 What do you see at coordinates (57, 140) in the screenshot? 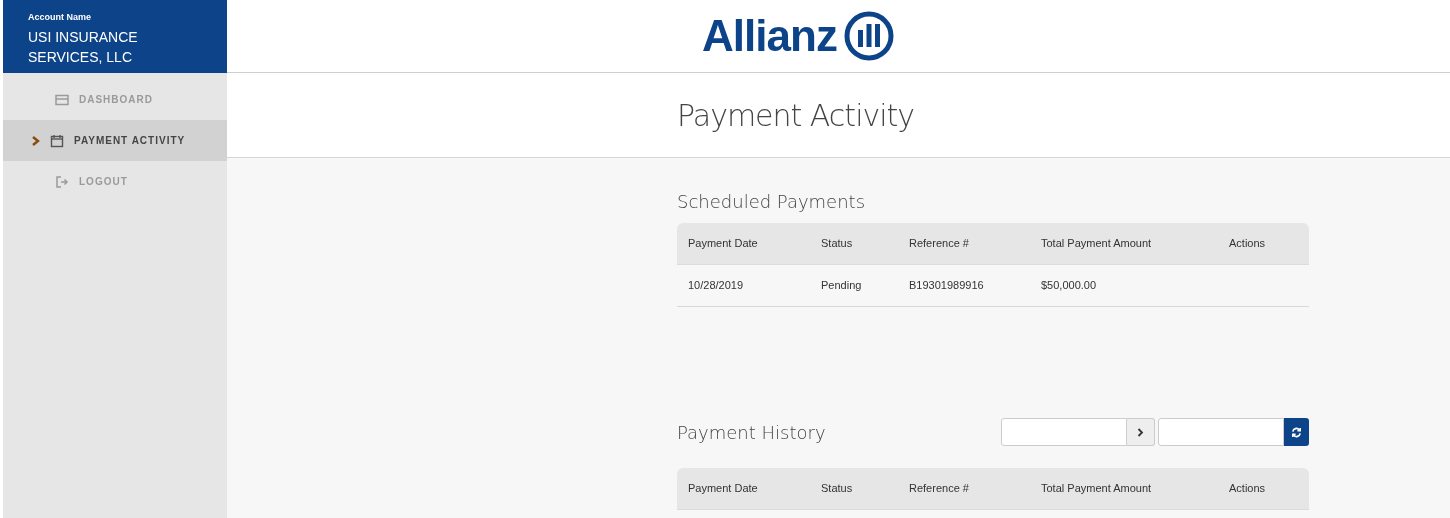
I see `calendar-icon` at bounding box center [57, 140].